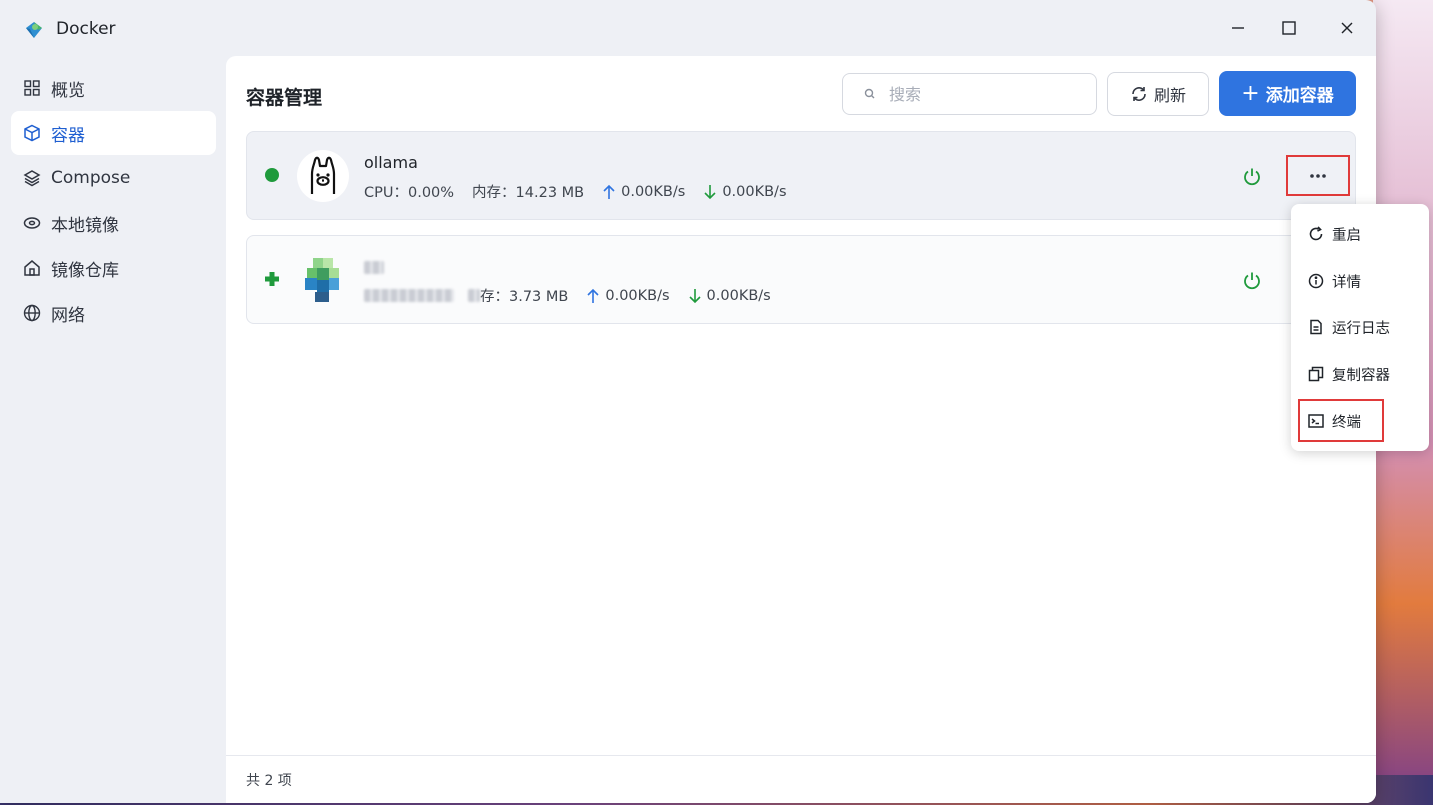 This screenshot has height=805, width=1433. I want to click on page-title: 容器管理, so click(284, 98).